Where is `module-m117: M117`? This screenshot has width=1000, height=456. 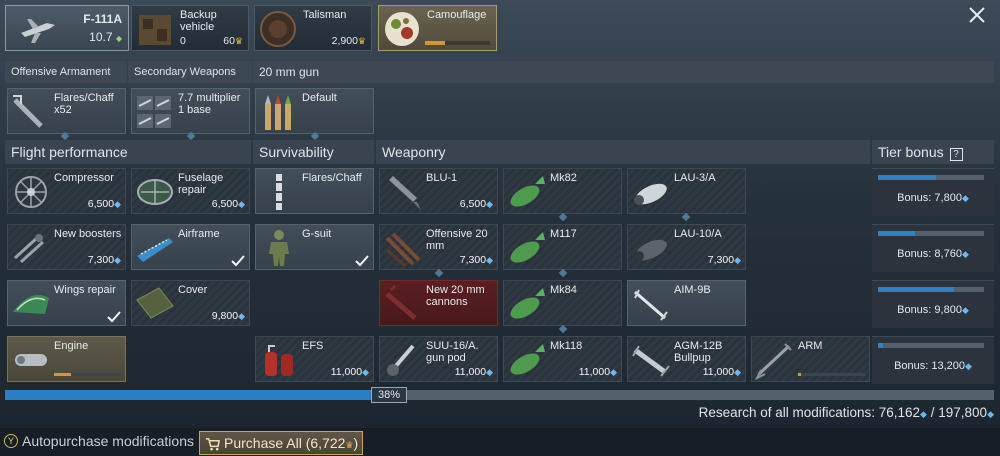 module-m117: M117 is located at coordinates (562, 247).